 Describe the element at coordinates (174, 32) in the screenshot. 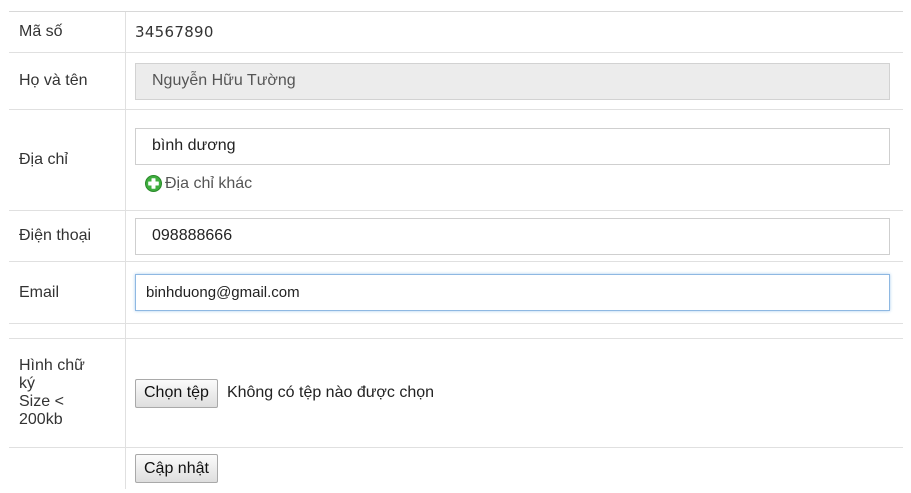

I see `code-value: 34567890` at that location.